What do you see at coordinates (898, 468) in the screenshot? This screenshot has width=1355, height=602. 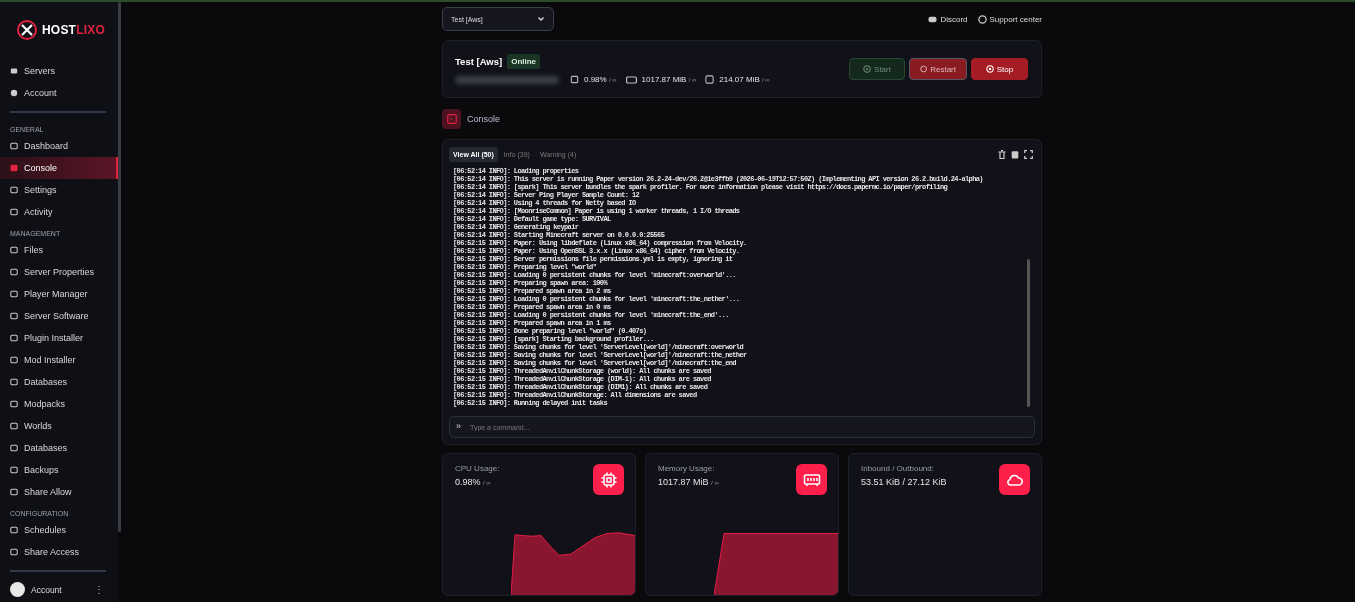 I see `stat-label: Inbound / Outbound:` at bounding box center [898, 468].